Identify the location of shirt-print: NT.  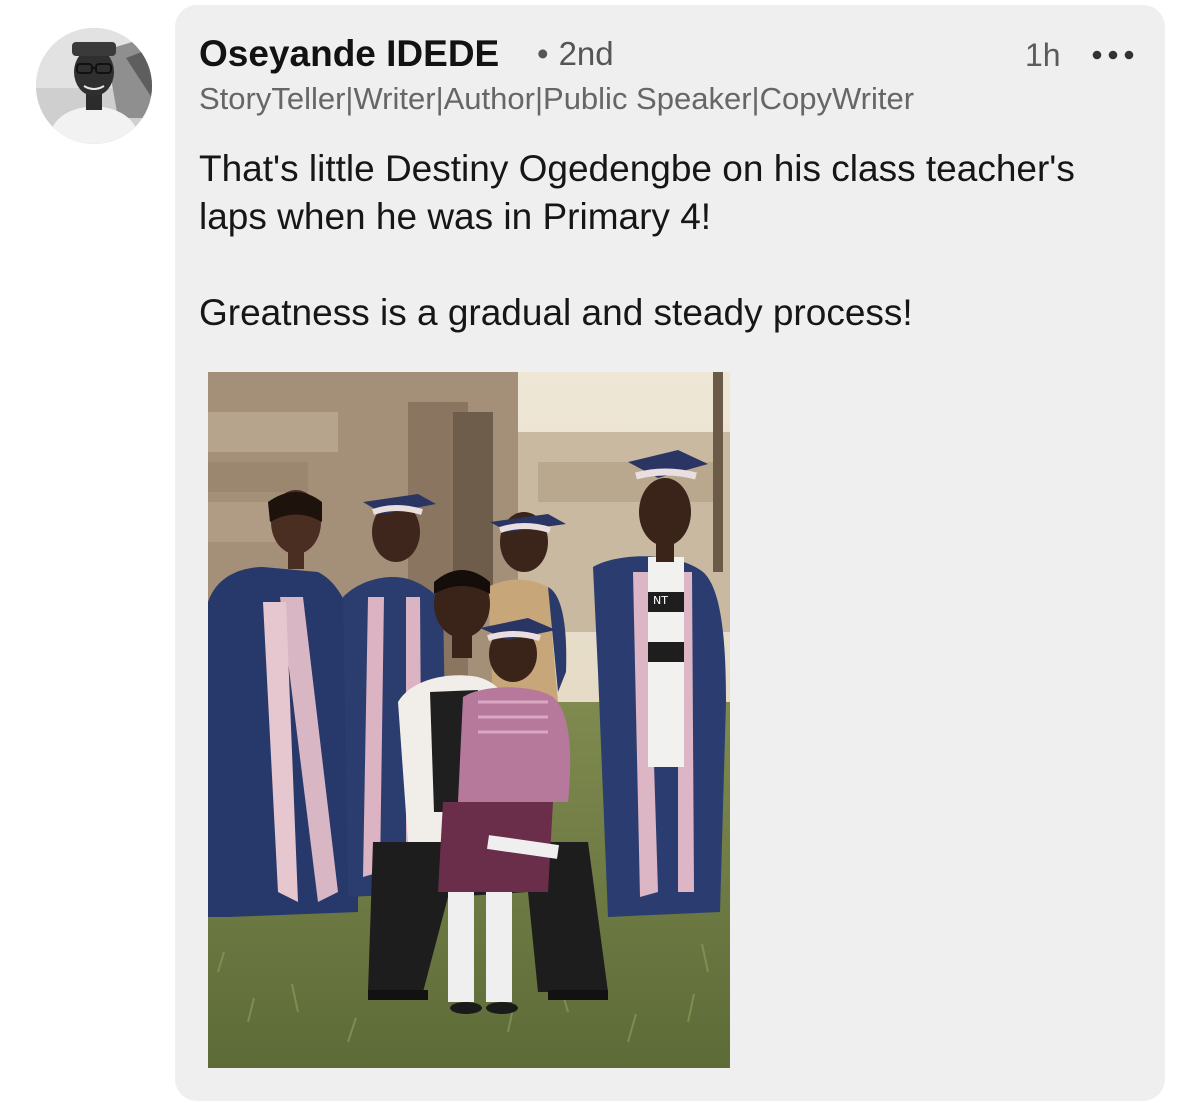
(660, 600).